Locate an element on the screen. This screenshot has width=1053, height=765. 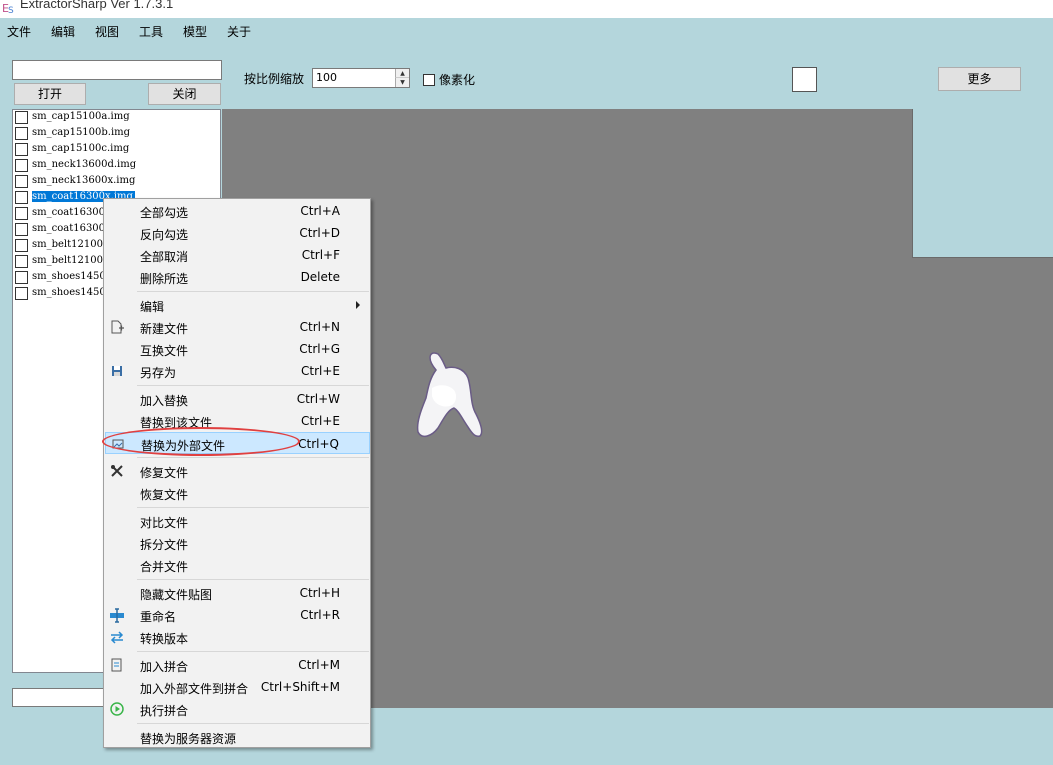
menu-item-convert-version: 转换版本 is located at coordinates (237, 637).